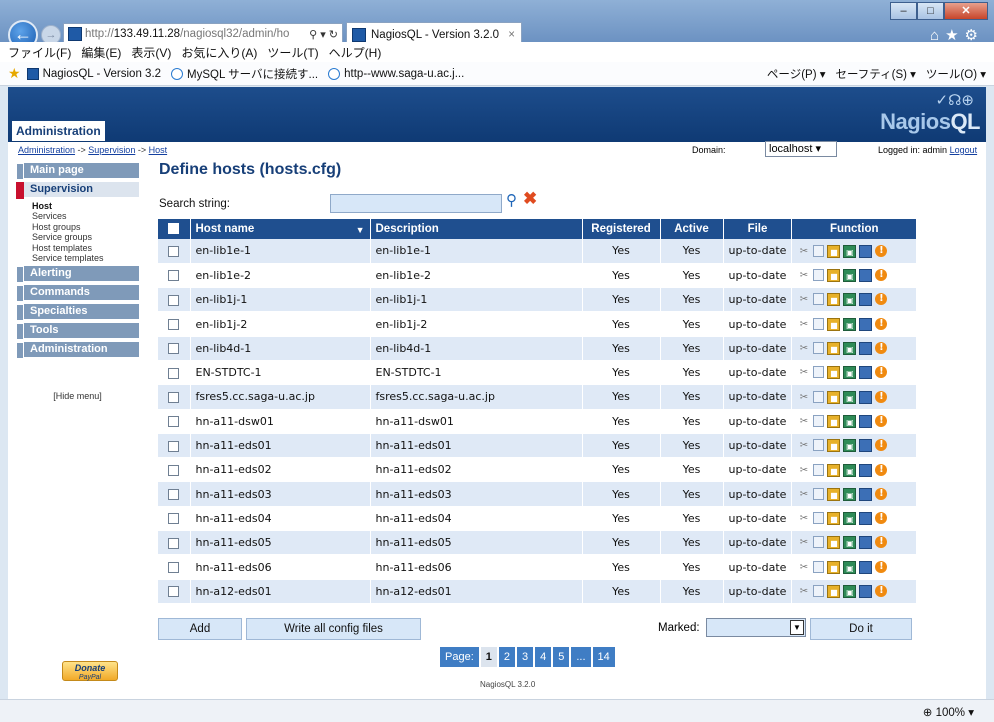 Image resolution: width=994 pixels, height=722 pixels. Describe the element at coordinates (948, 712) in the screenshot. I see `zoom-control: ⊕ 100% ▾` at that location.